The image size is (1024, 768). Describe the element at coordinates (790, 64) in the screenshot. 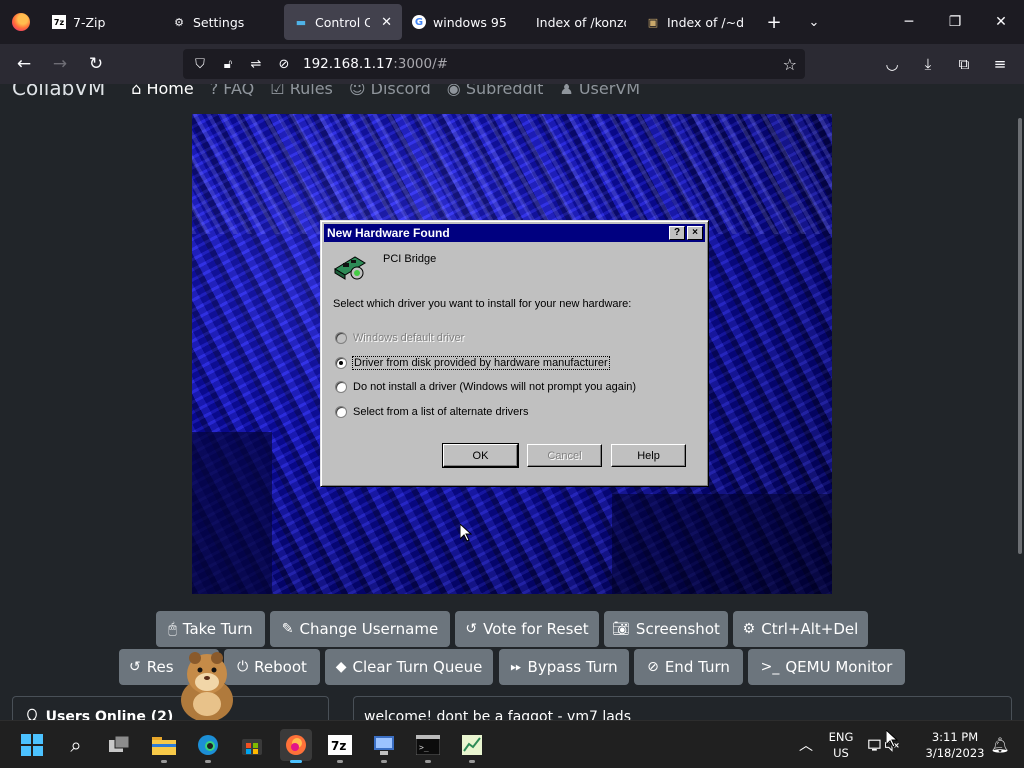

I see `bookmark-star-icon: ☆` at that location.